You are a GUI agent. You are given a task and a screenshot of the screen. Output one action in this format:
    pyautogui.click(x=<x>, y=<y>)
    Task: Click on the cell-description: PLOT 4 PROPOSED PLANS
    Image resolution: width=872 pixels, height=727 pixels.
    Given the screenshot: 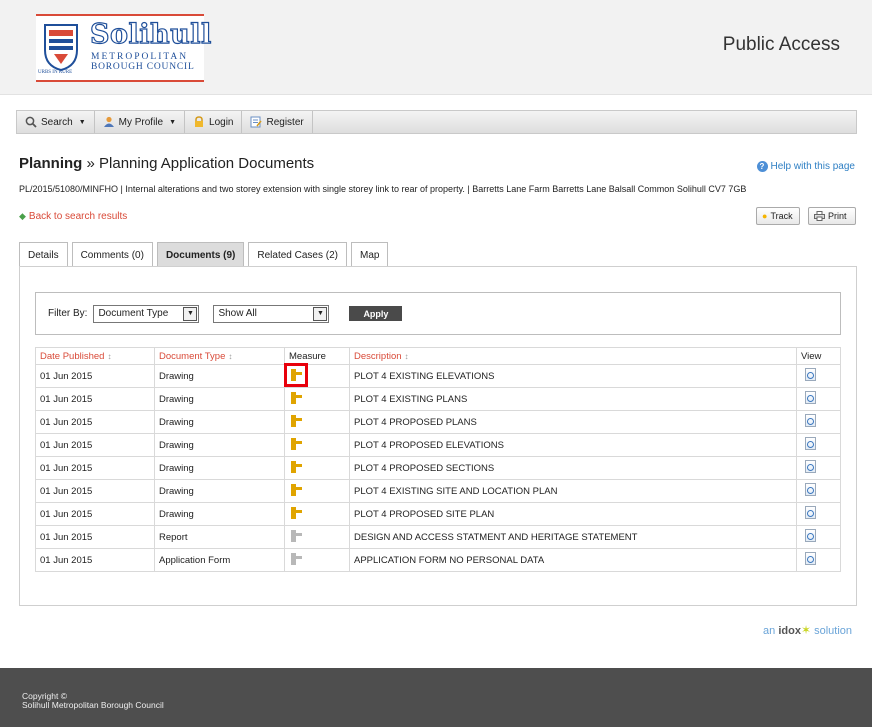 What is the action you would take?
    pyautogui.click(x=573, y=422)
    